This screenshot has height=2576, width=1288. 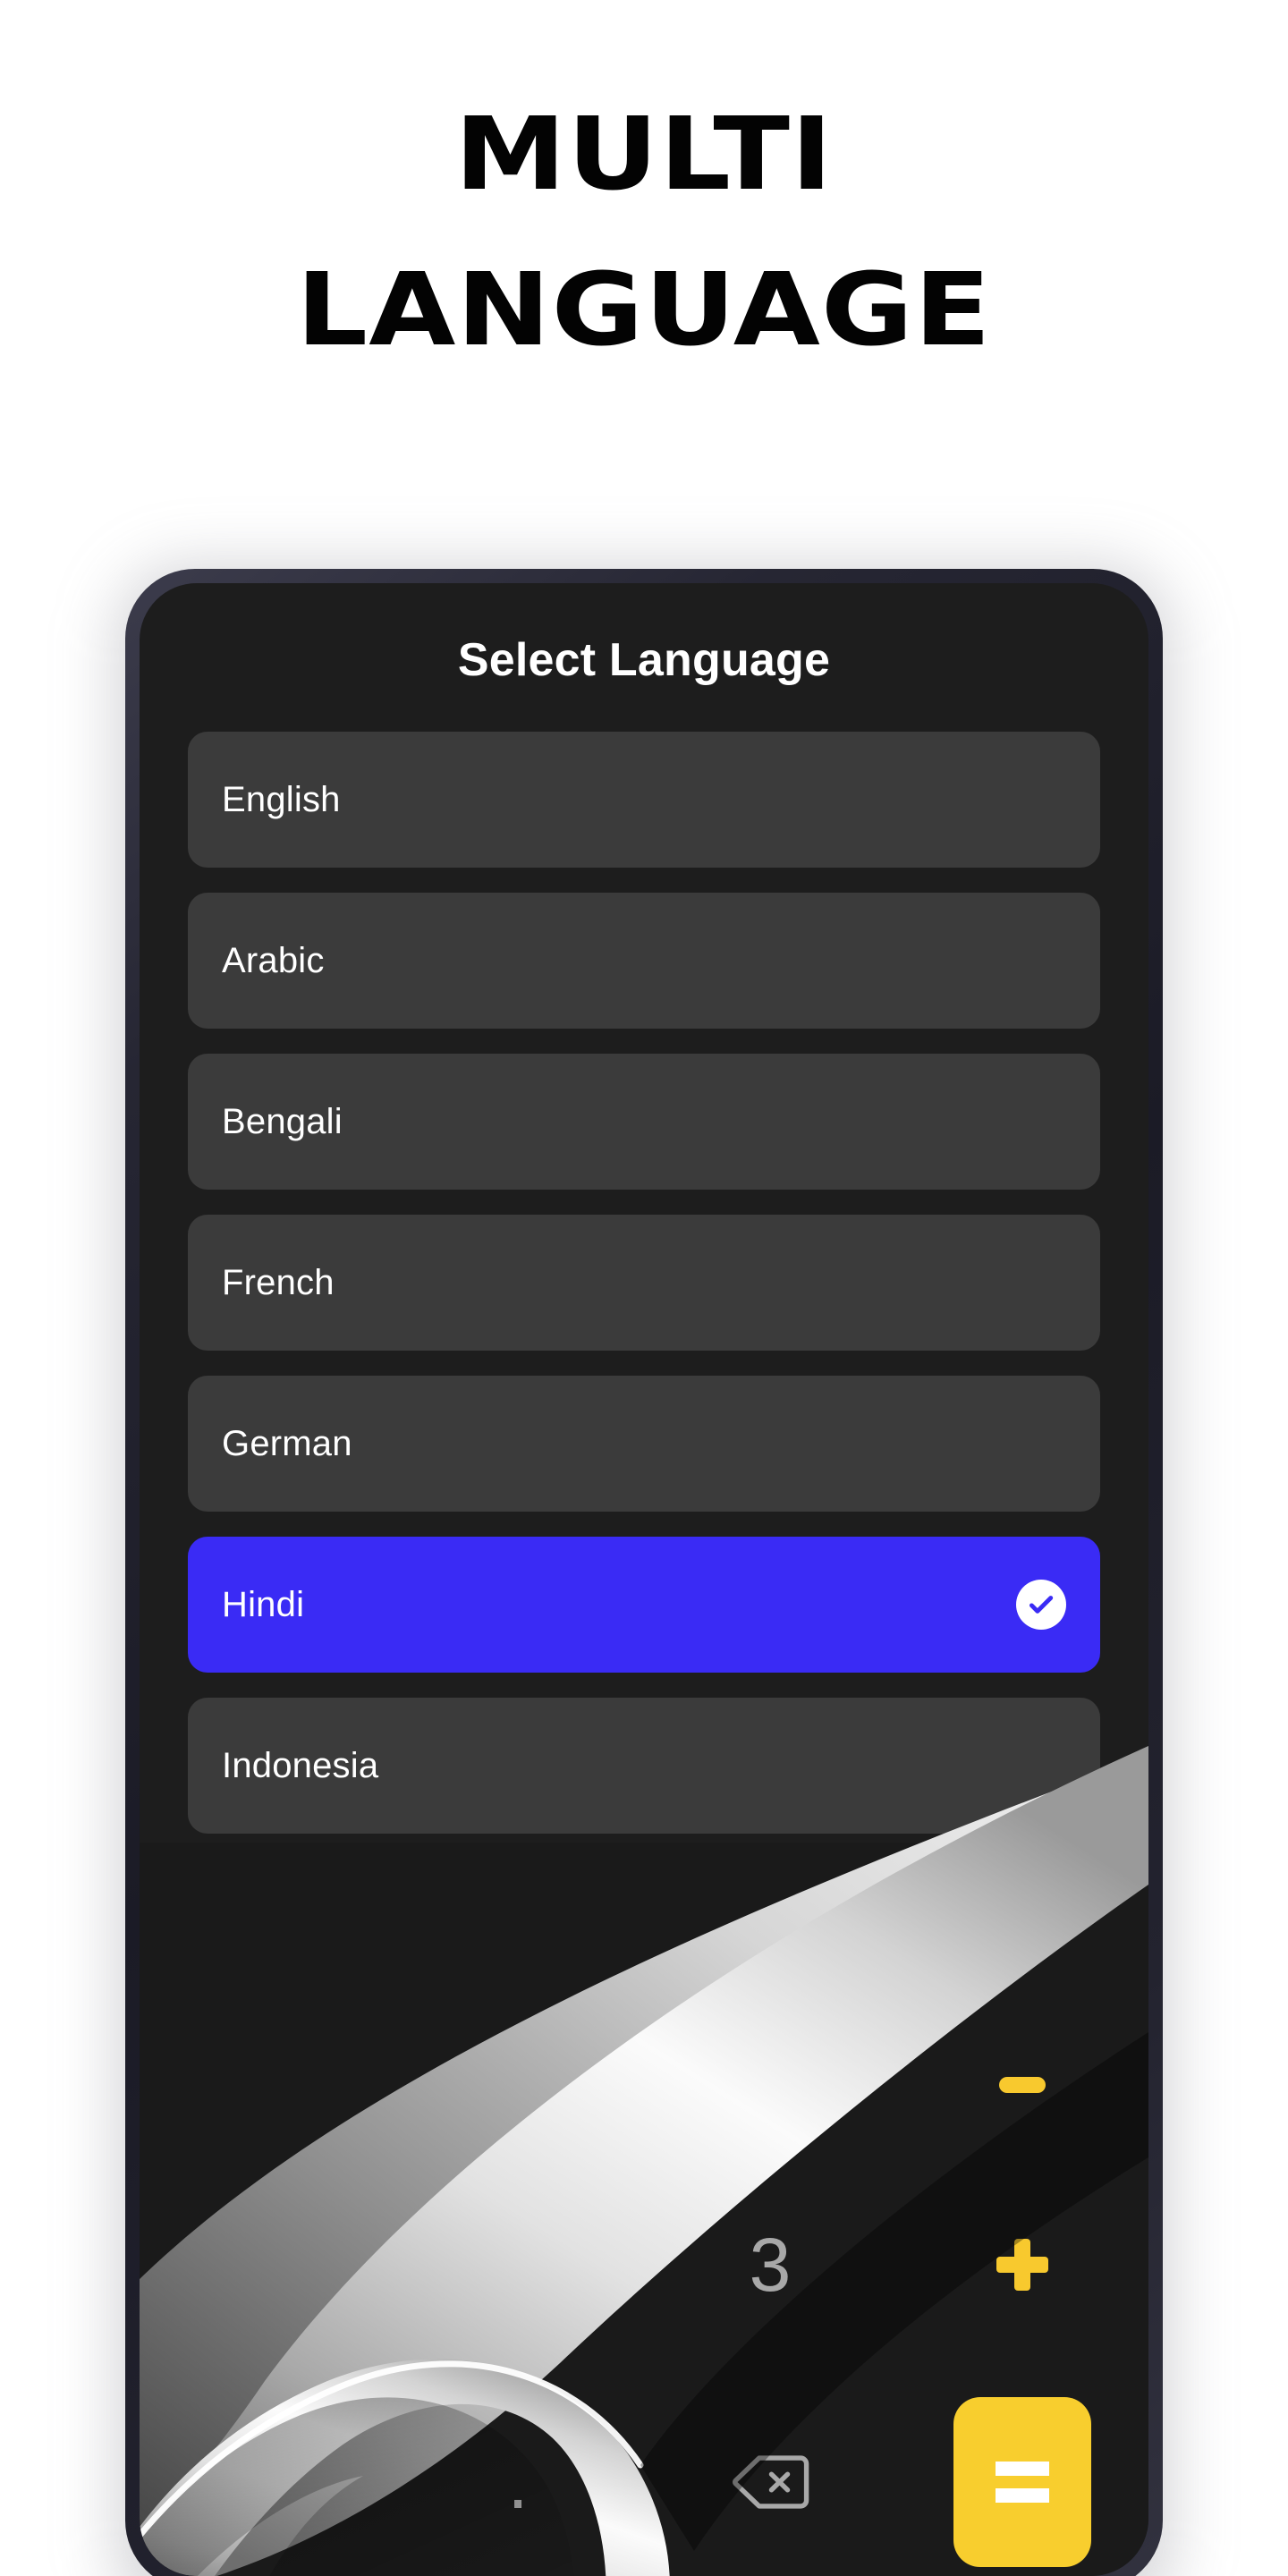 I want to click on plus-icon, so click(x=1022, y=2265).